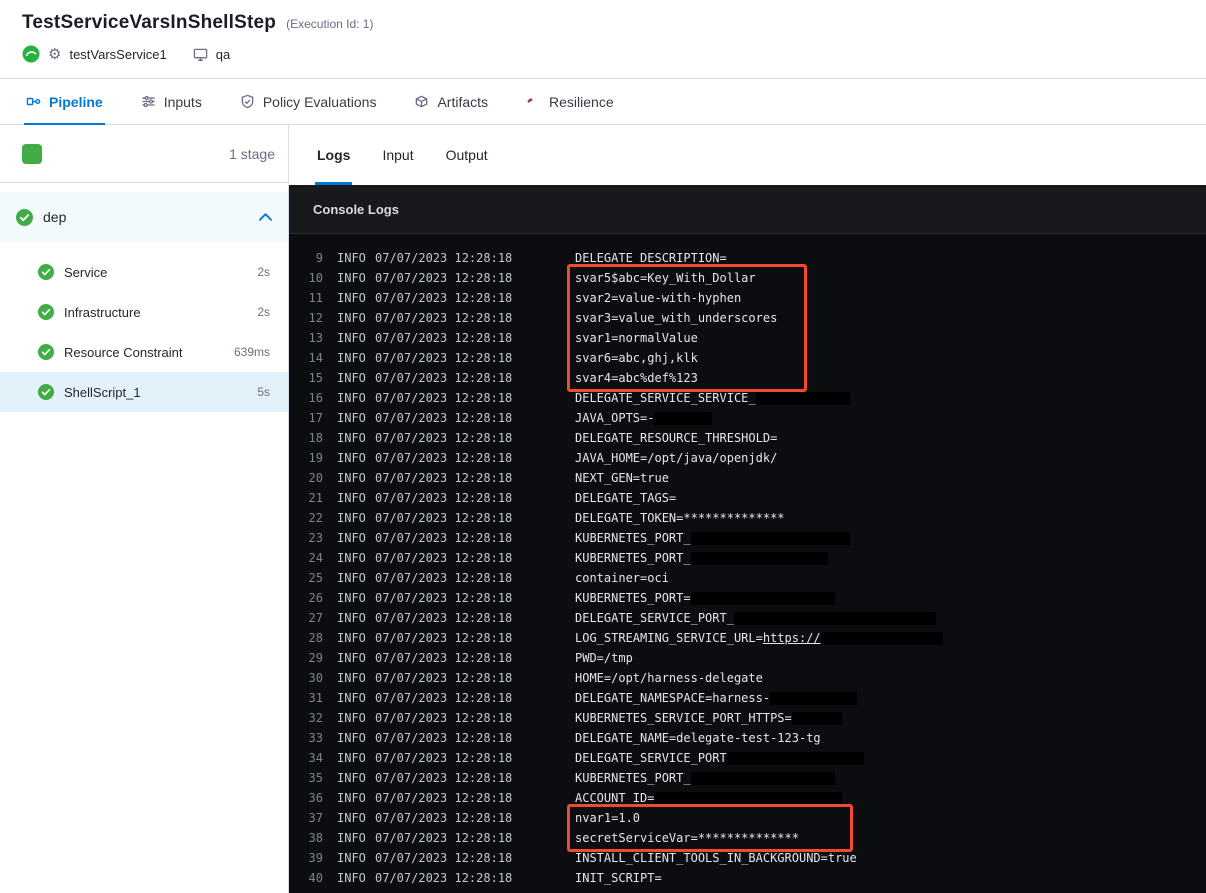 The image size is (1206, 893). What do you see at coordinates (265, 217) in the screenshot?
I see `chevron-up-icon` at bounding box center [265, 217].